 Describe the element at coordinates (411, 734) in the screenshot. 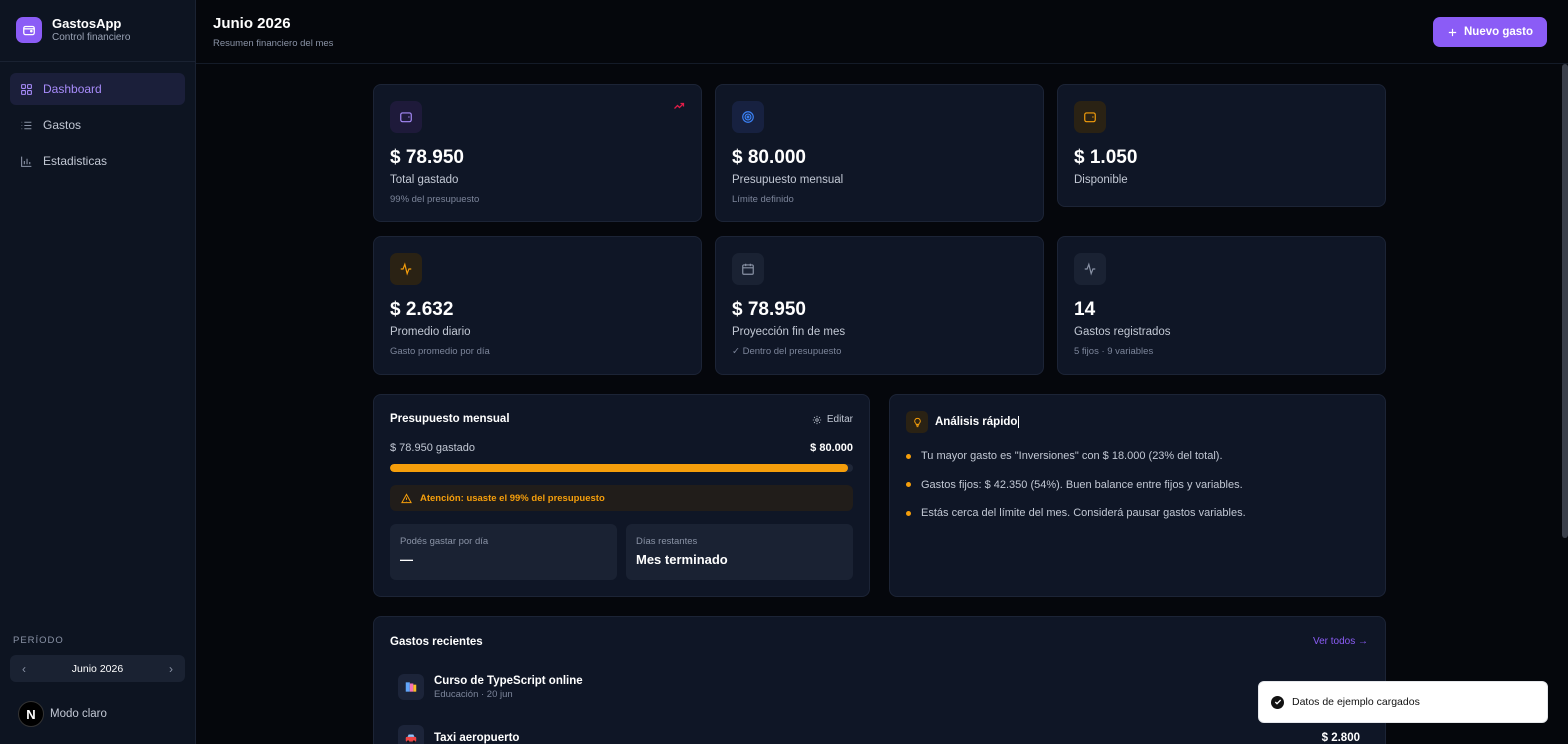

I see `taxi-icon` at that location.